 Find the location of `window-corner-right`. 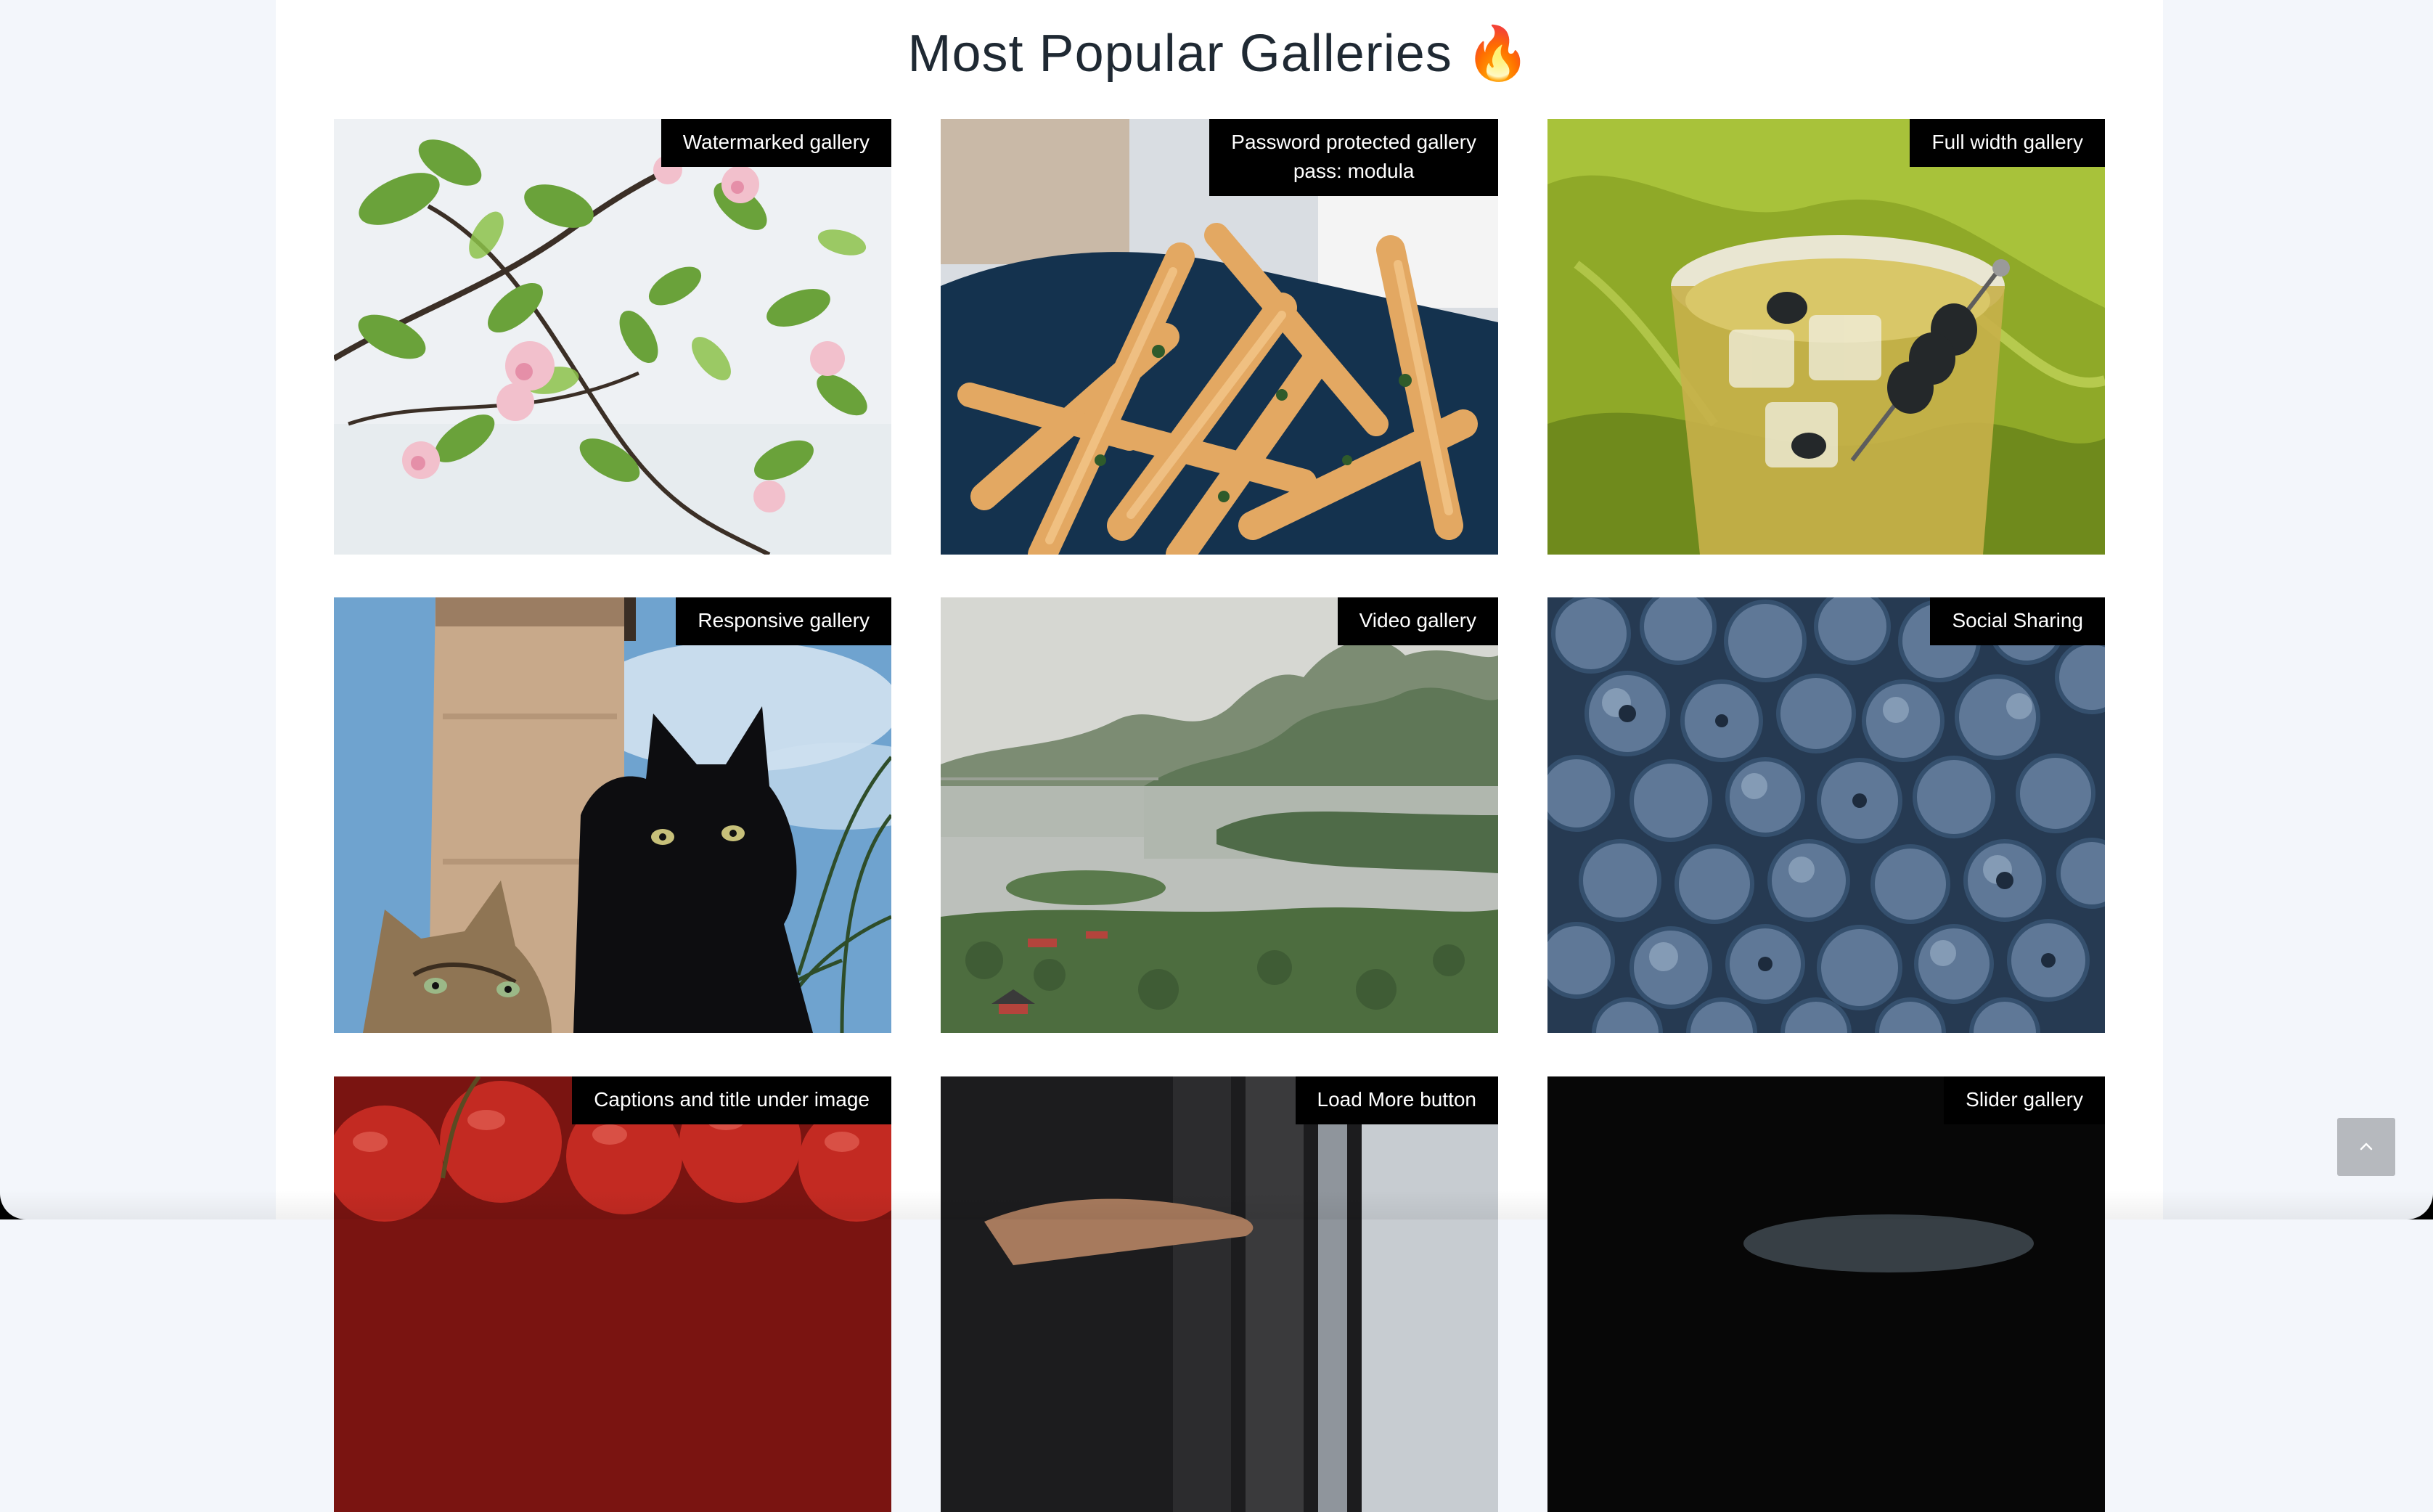

window-corner-right is located at coordinates (2420, 1206).